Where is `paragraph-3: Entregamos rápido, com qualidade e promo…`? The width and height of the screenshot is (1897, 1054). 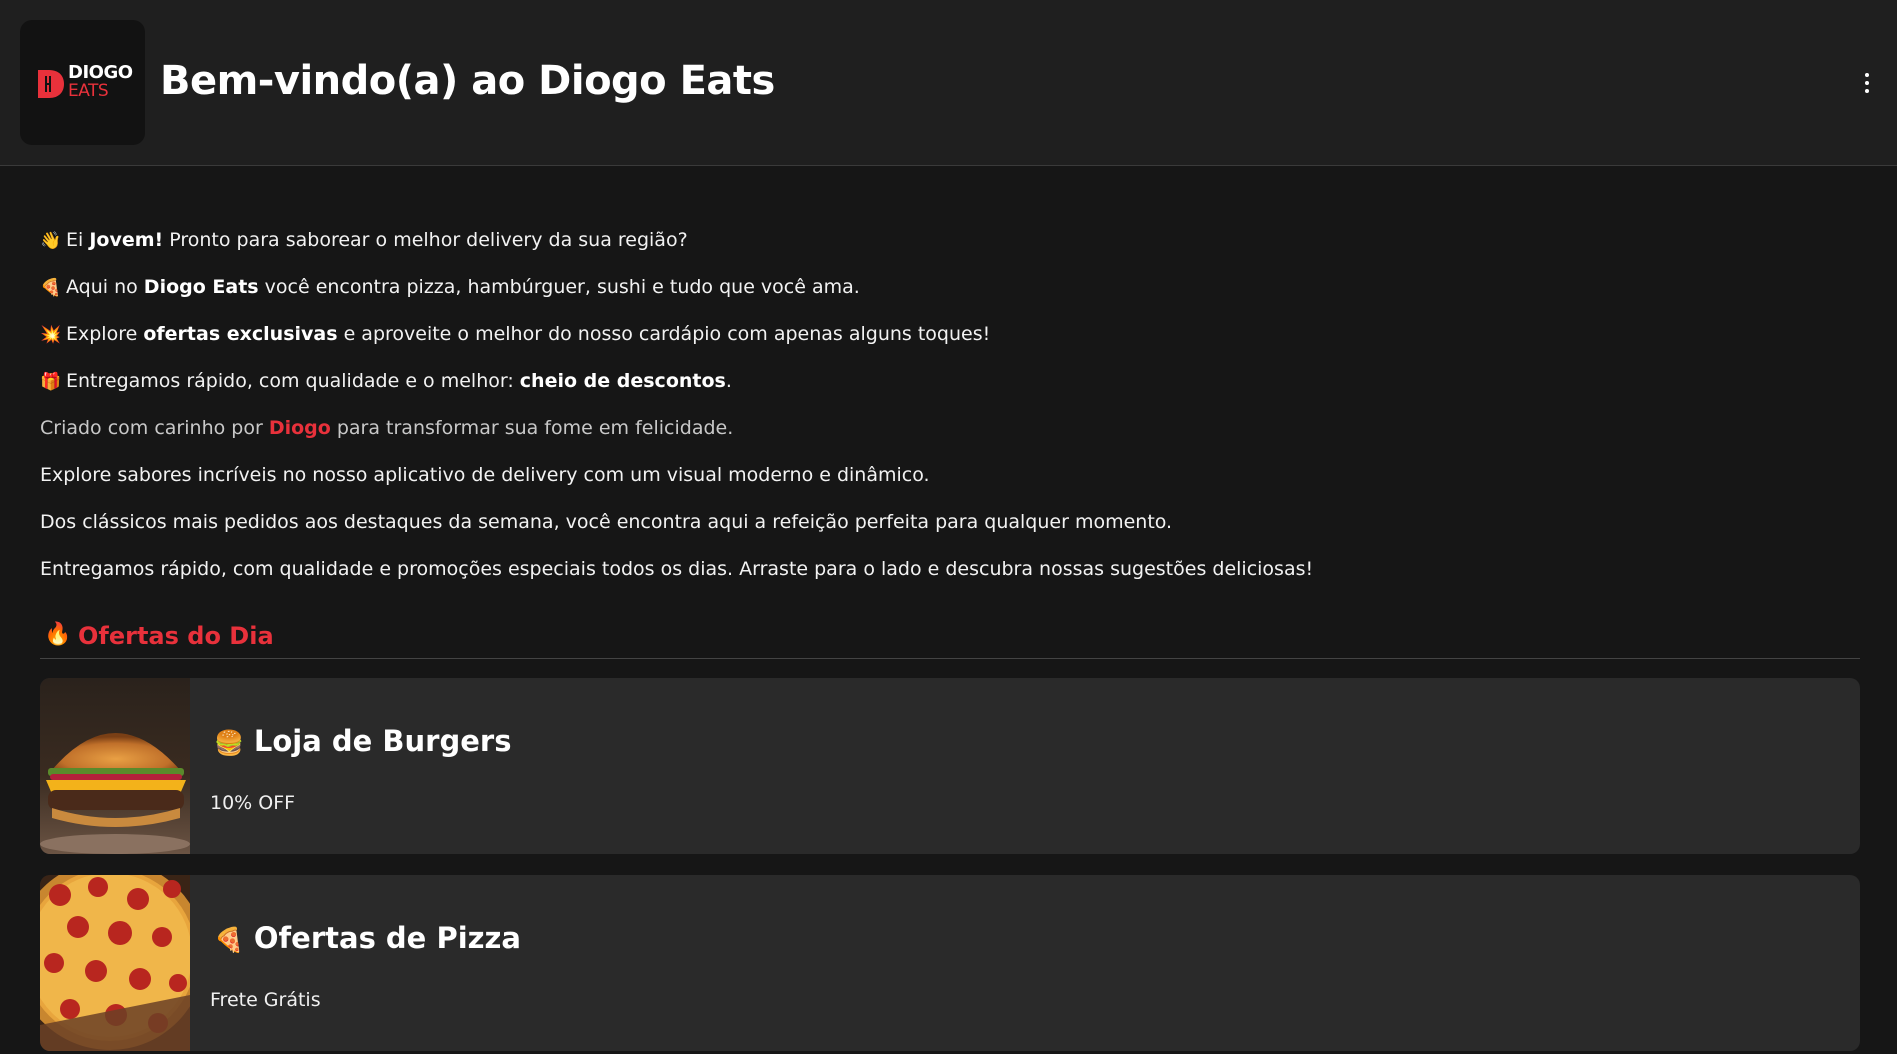 paragraph-3: Entregamos rápido, com qualidade e promo… is located at coordinates (677, 569).